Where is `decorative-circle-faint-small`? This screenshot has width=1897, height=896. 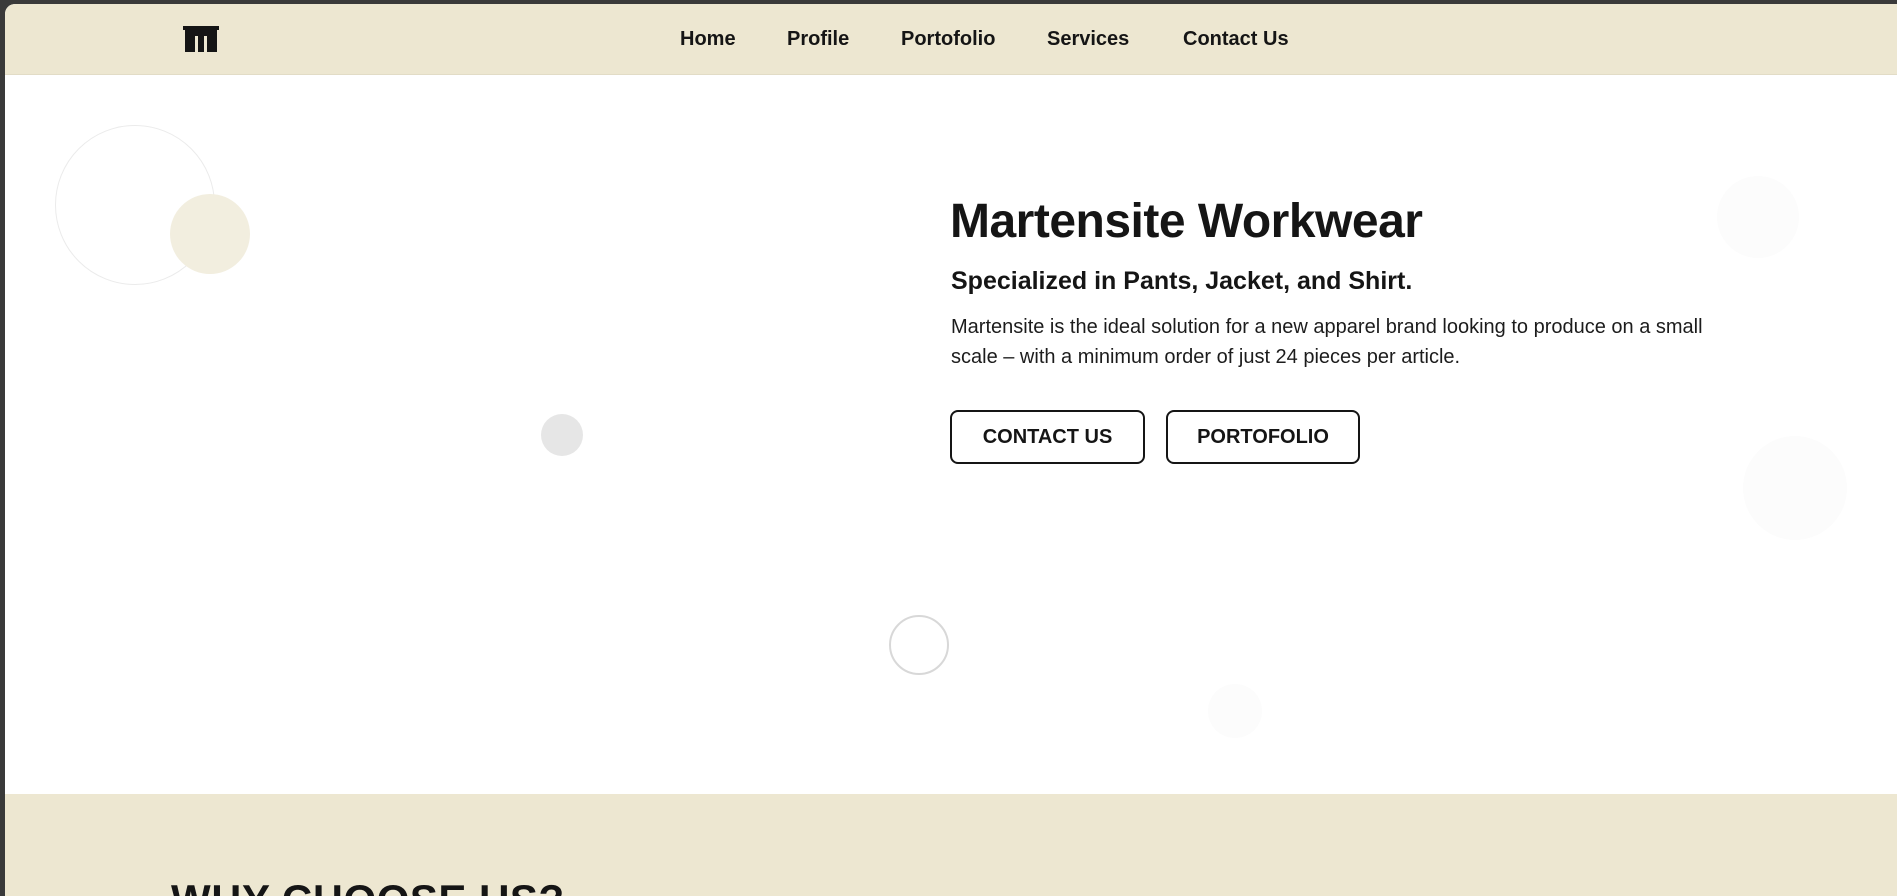
decorative-circle-faint-small is located at coordinates (1235, 711).